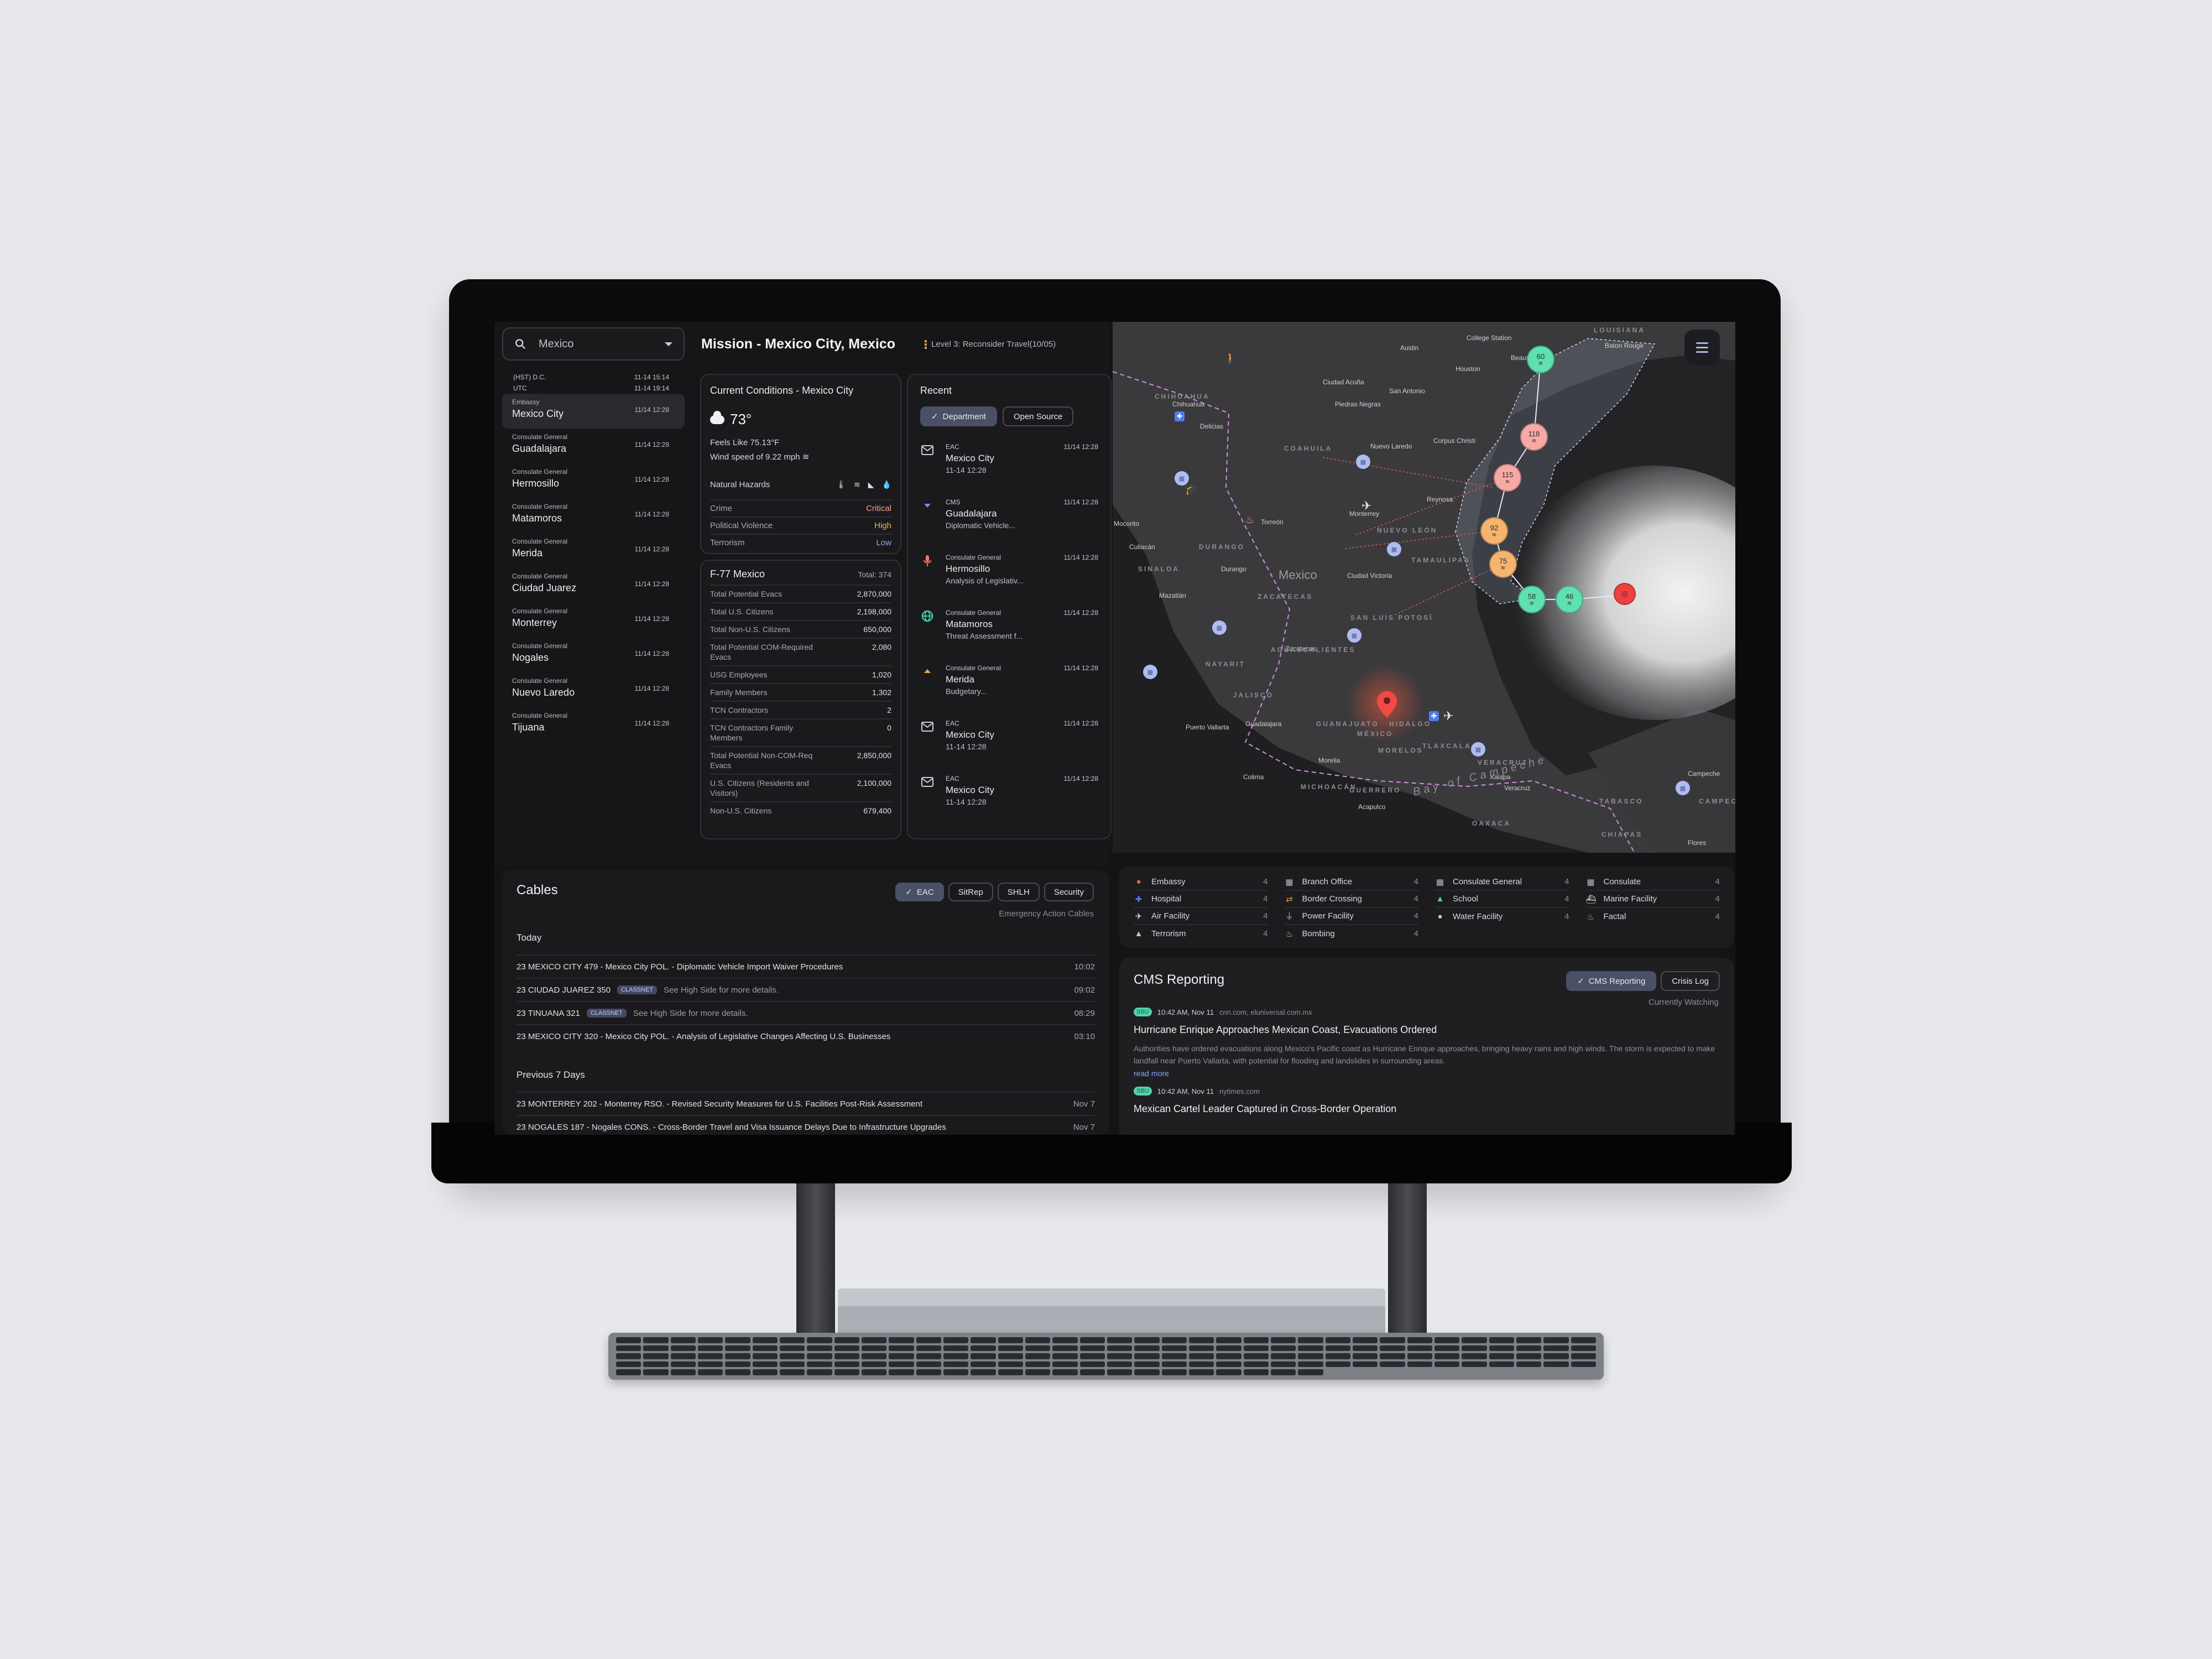 The width and height of the screenshot is (2212, 1659). I want to click on flood-icon: 💧, so click(887, 485).